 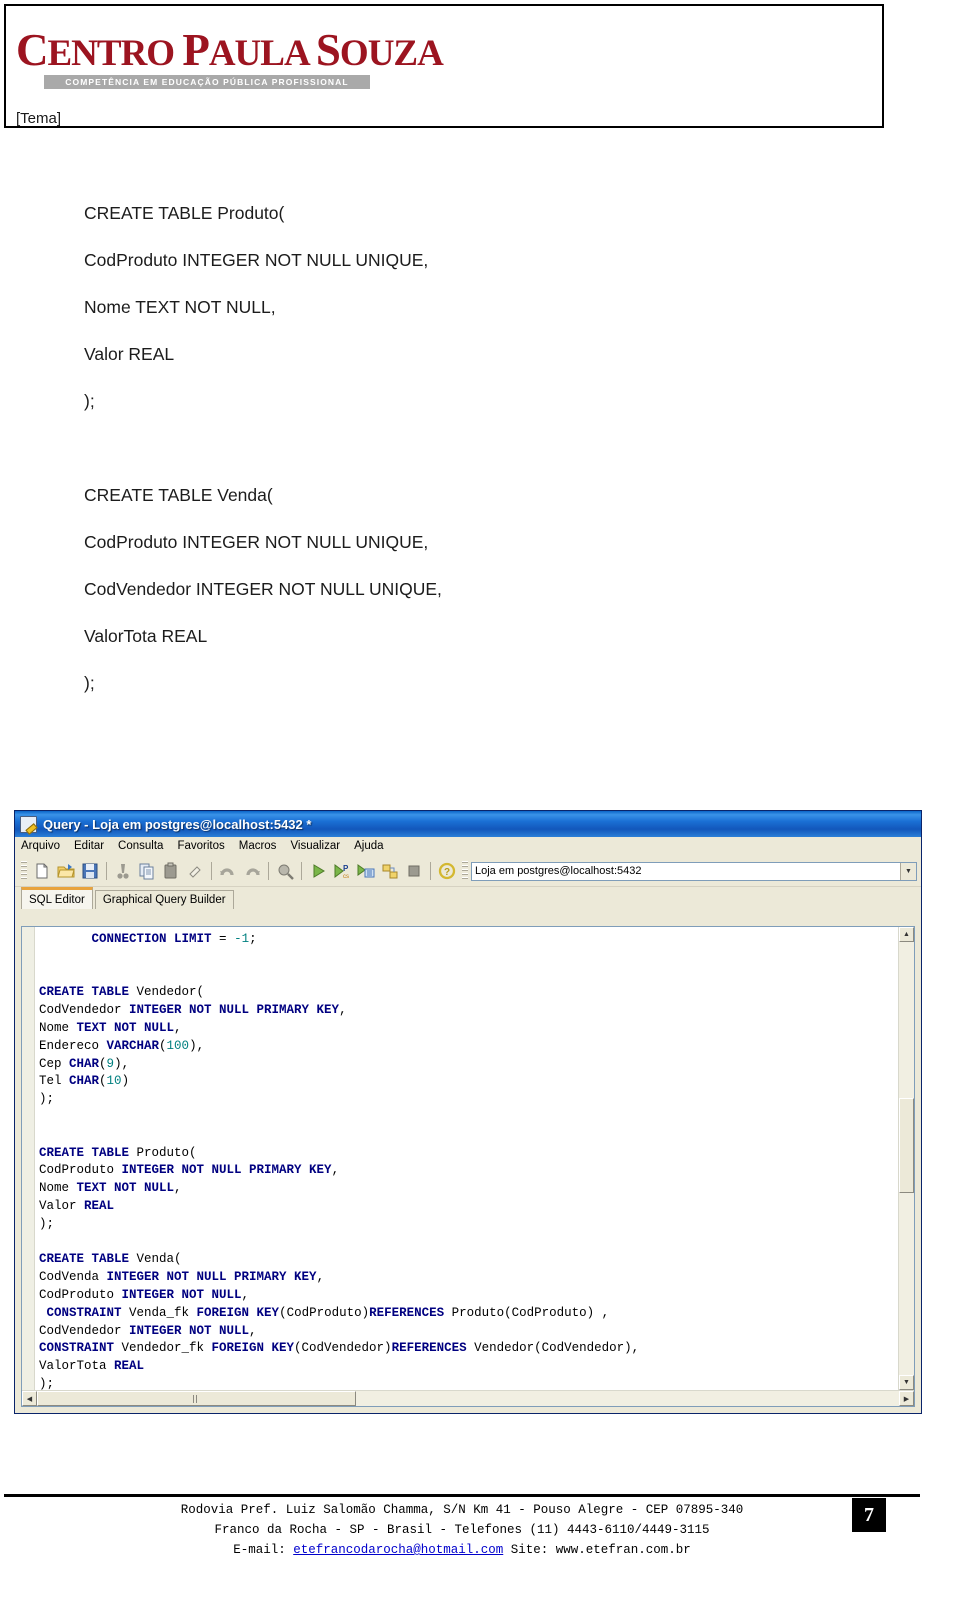 I want to click on clear-icon, so click(x=195, y=871).